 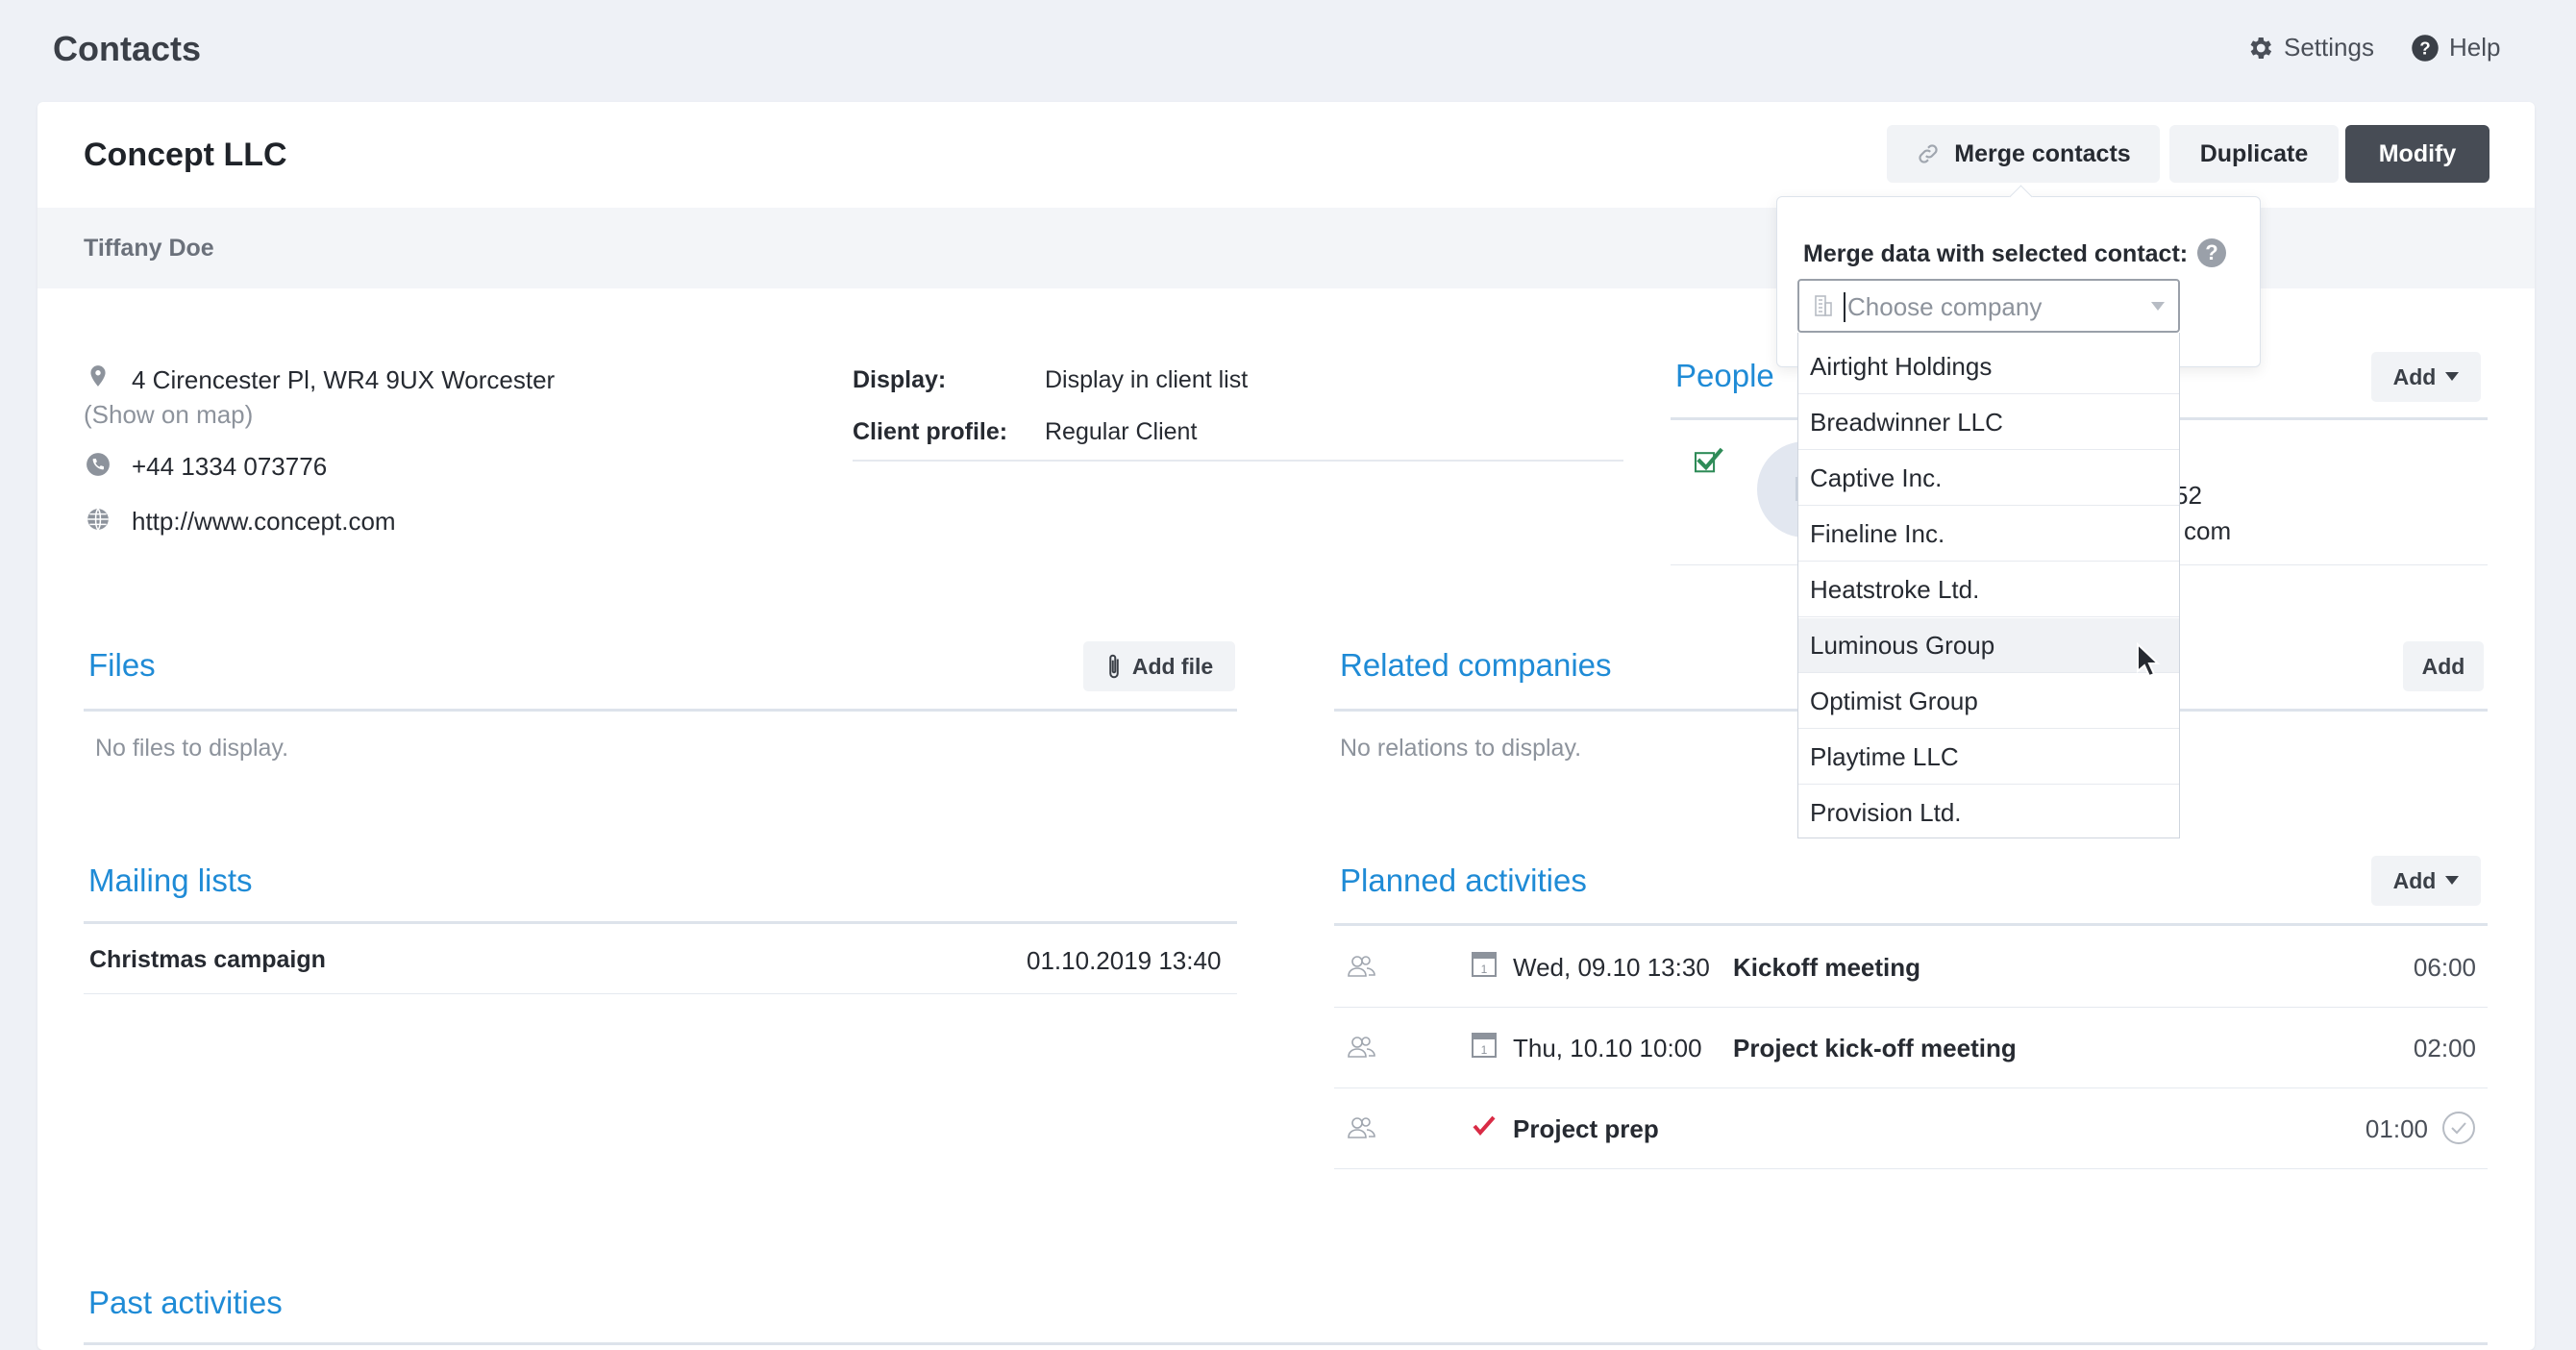 I want to click on planned-add-label: Add, so click(x=2414, y=880).